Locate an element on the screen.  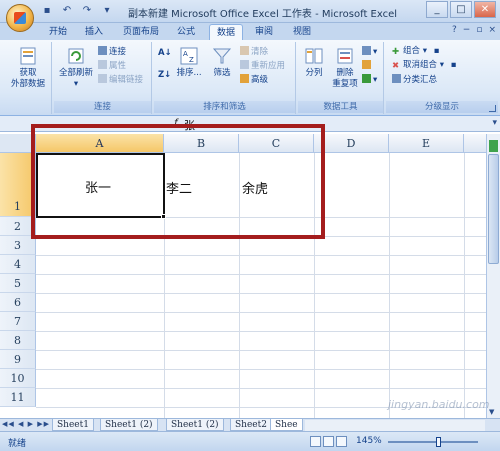
row-header-10: 10 is located at coordinates (18, 378).